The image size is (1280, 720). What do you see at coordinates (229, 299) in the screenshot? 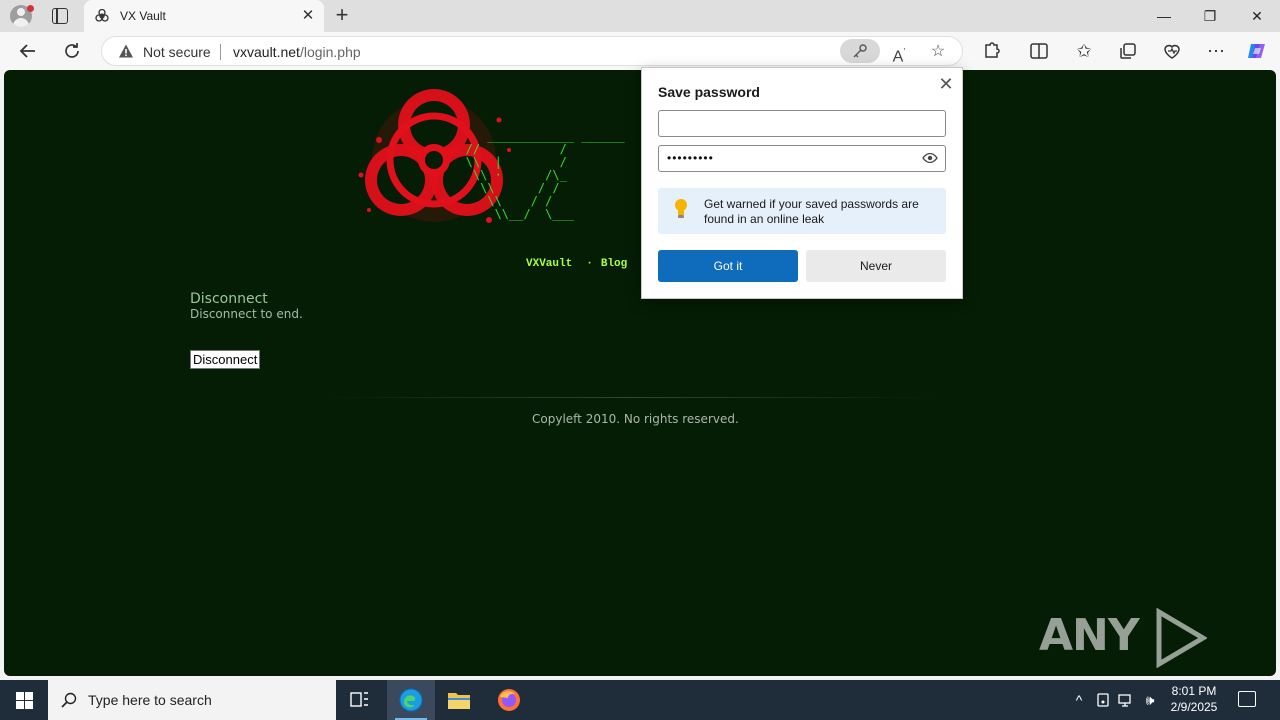
I see `section-title: Disconnect` at bounding box center [229, 299].